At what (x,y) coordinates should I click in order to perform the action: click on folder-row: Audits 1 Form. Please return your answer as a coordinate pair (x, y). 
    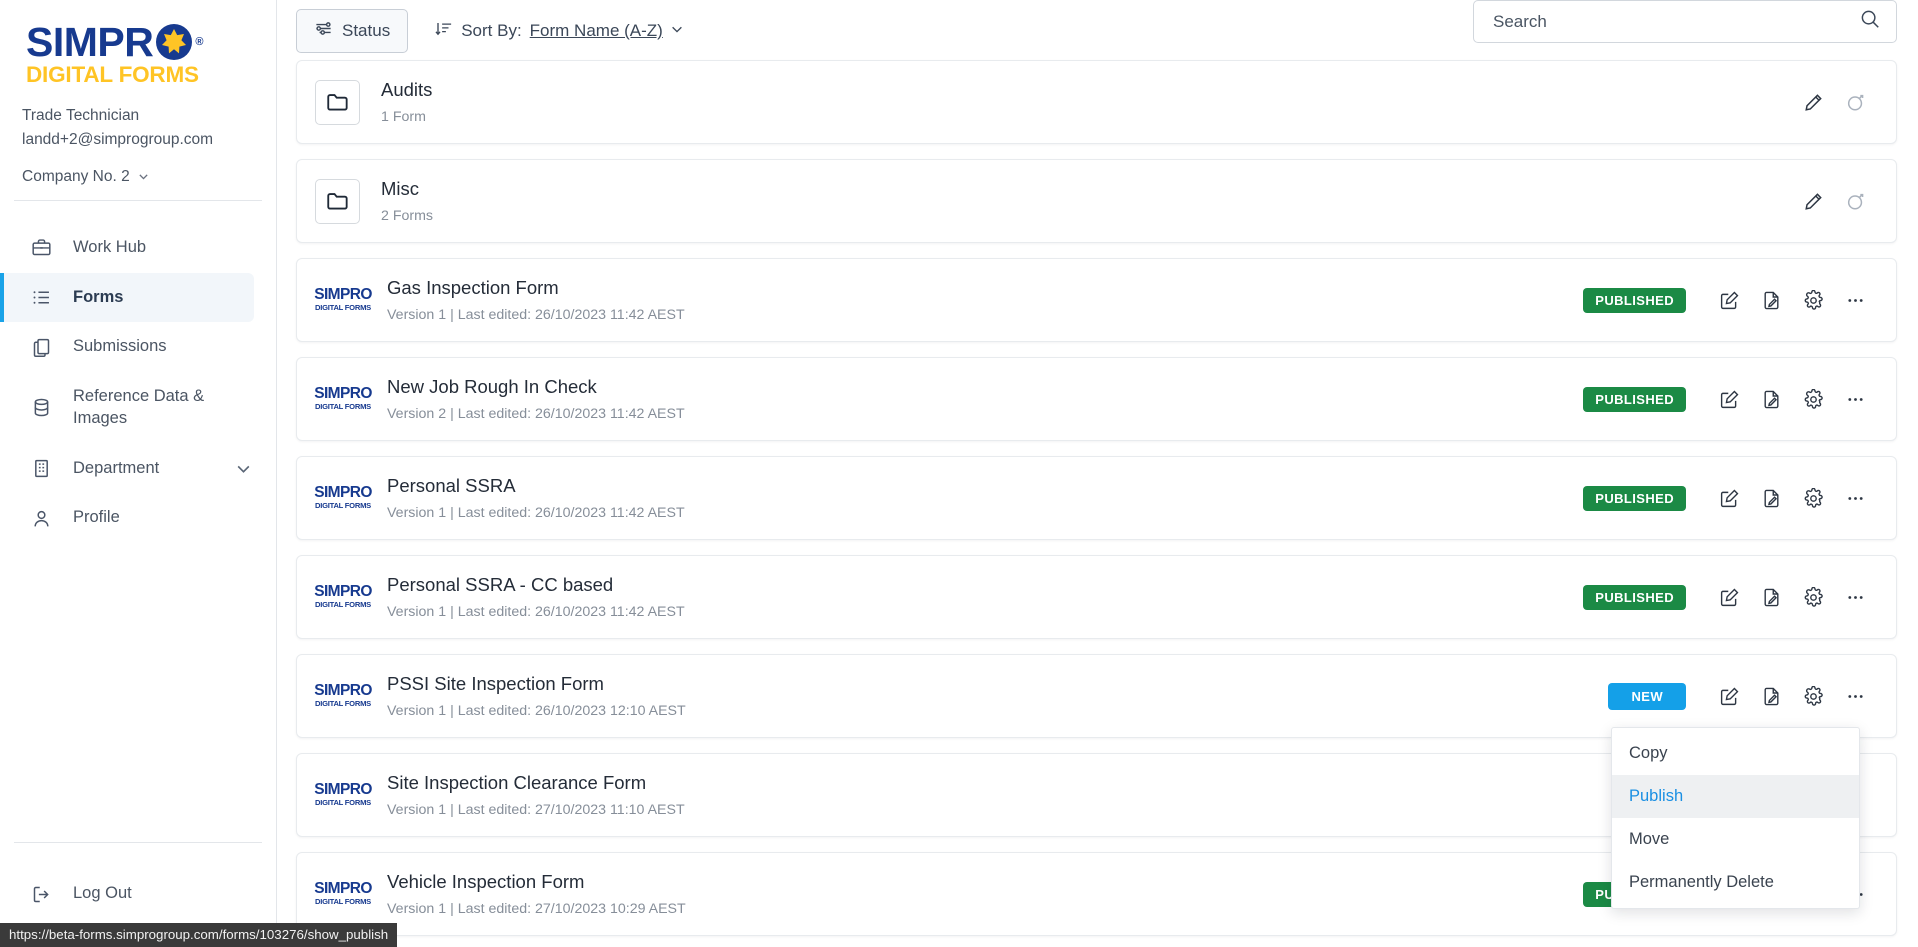
    Looking at the image, I should click on (1096, 102).